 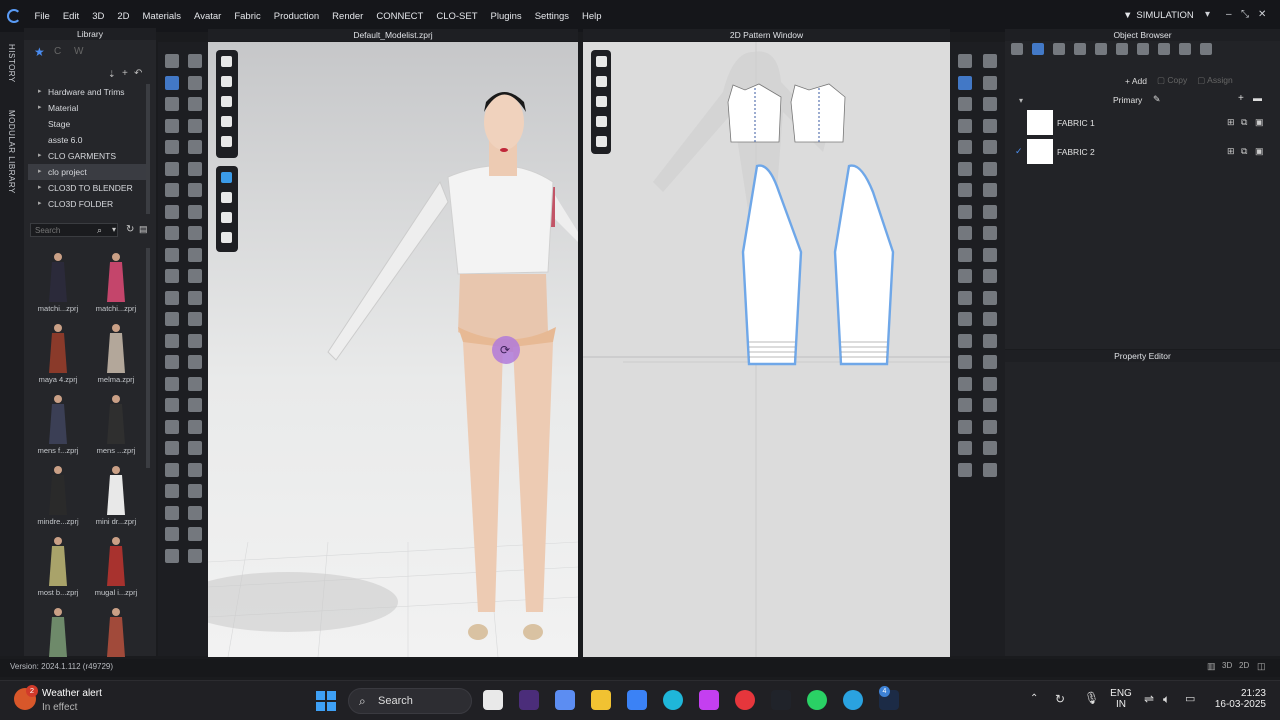 I want to click on edit-icon: ✎, so click(x=1157, y=99).